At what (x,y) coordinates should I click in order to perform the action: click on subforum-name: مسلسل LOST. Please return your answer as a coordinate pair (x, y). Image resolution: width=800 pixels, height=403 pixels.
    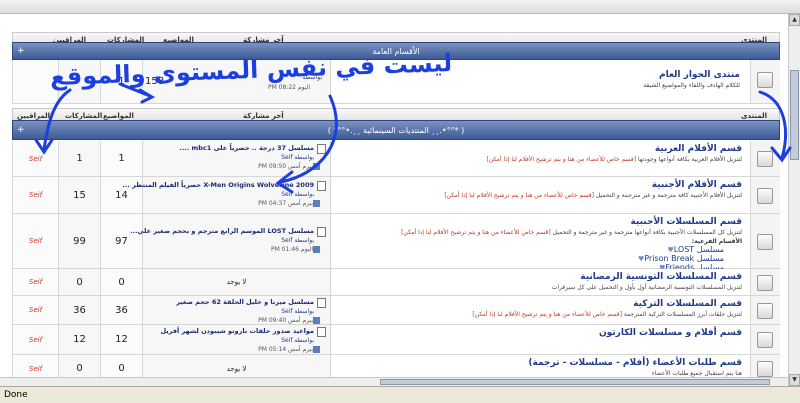
    Looking at the image, I should click on (699, 249).